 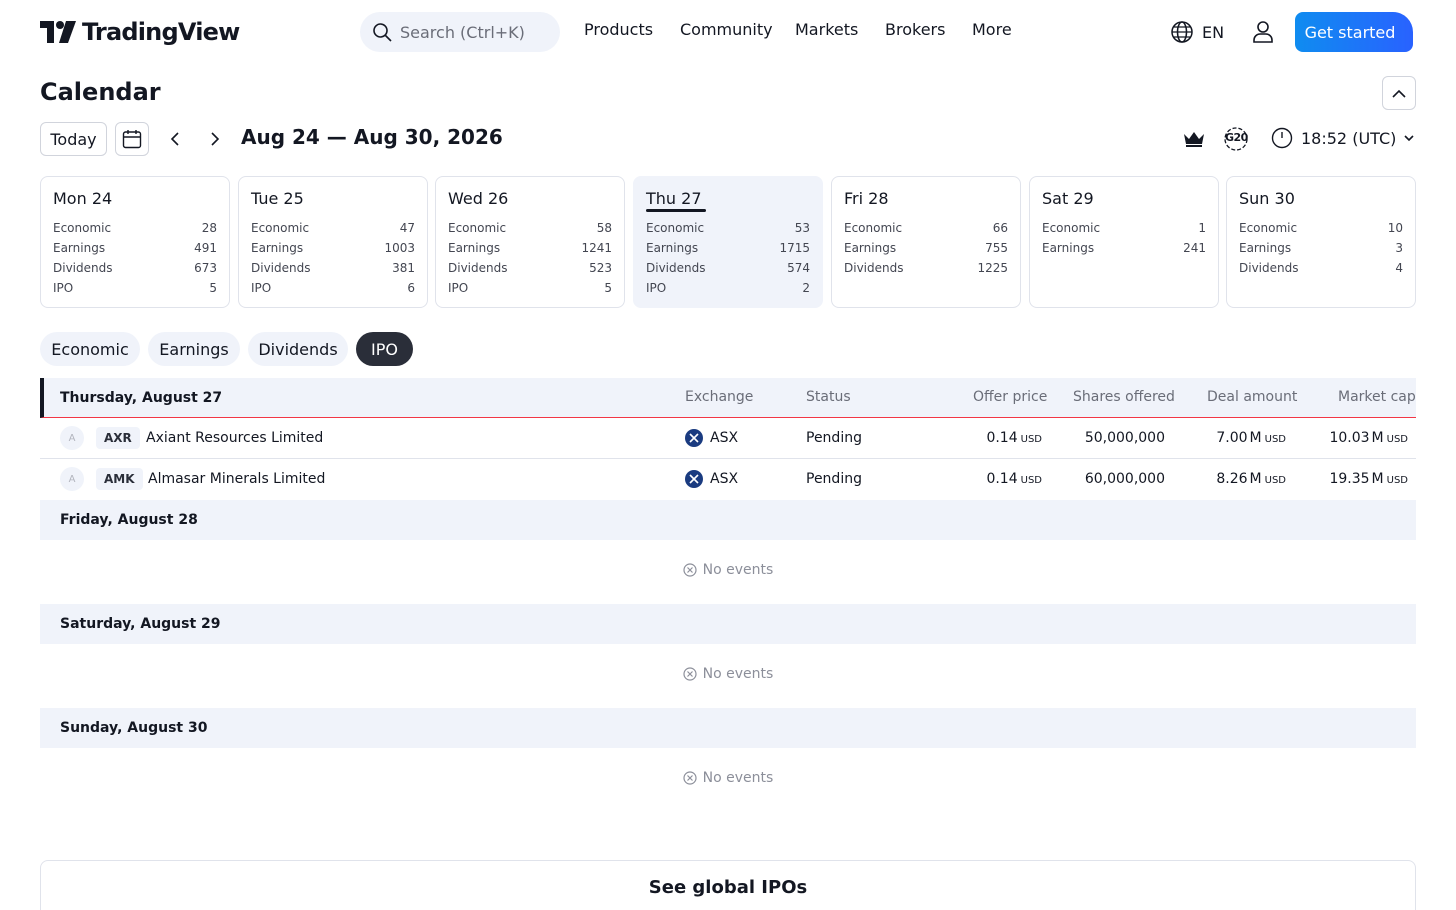 I want to click on day-stat: Earnings 491, so click(x=135, y=248).